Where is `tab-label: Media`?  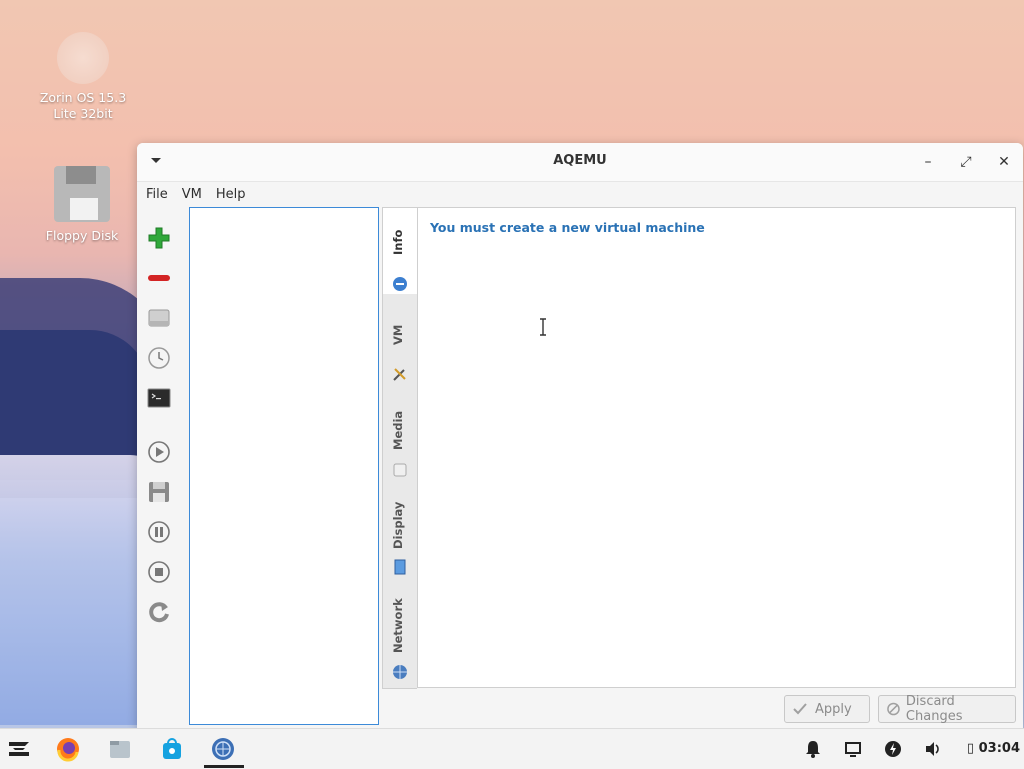
tab-label: Media is located at coordinates (398, 430).